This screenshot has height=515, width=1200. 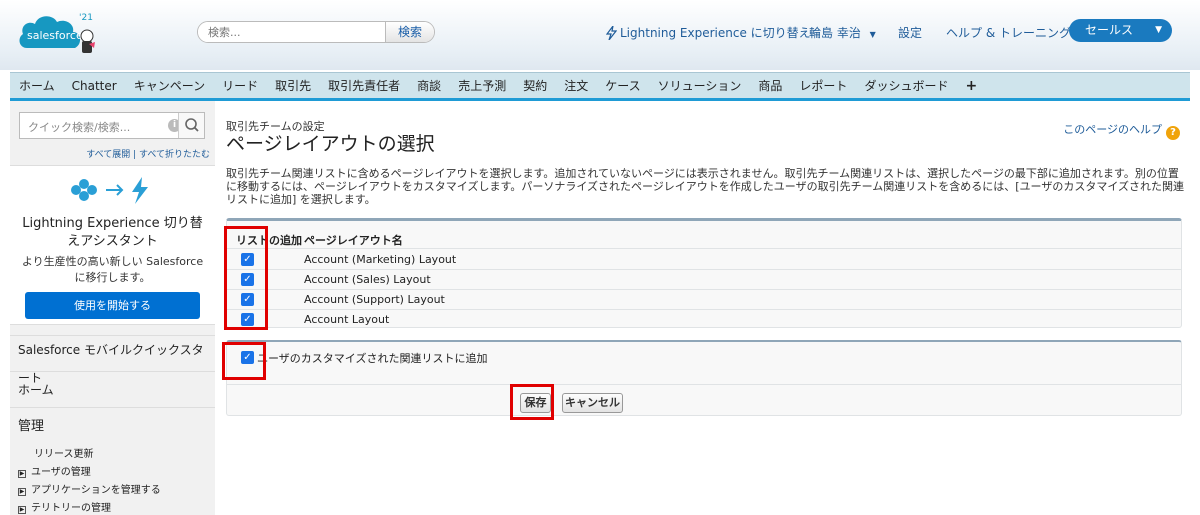 What do you see at coordinates (905, 86) in the screenshot?
I see `tab-dashboards: ダッシュボード` at bounding box center [905, 86].